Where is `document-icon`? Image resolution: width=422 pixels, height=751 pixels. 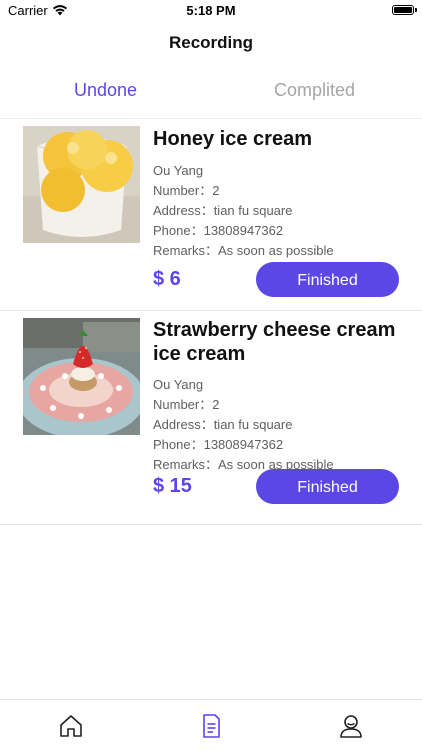
document-icon is located at coordinates (211, 726).